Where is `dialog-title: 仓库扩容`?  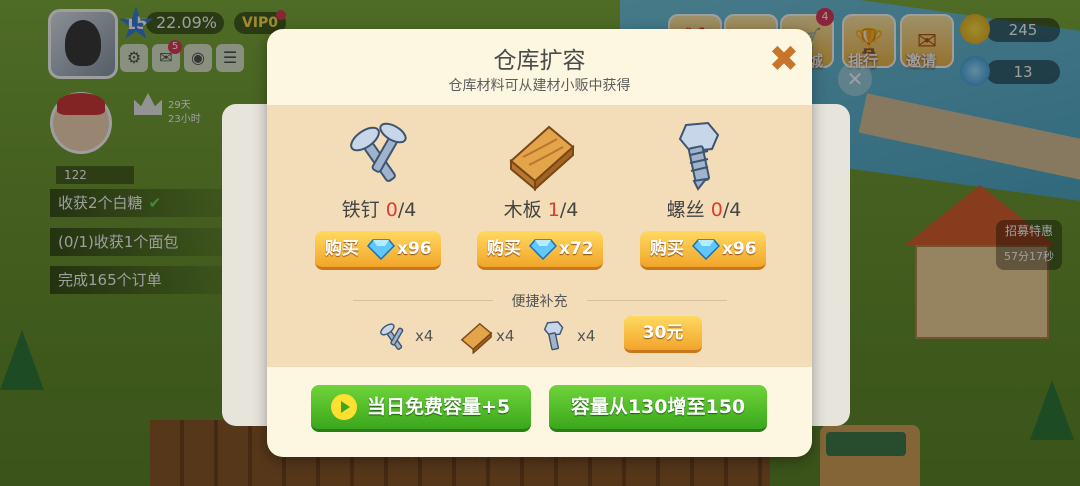 dialog-title: 仓库扩容 is located at coordinates (539, 61).